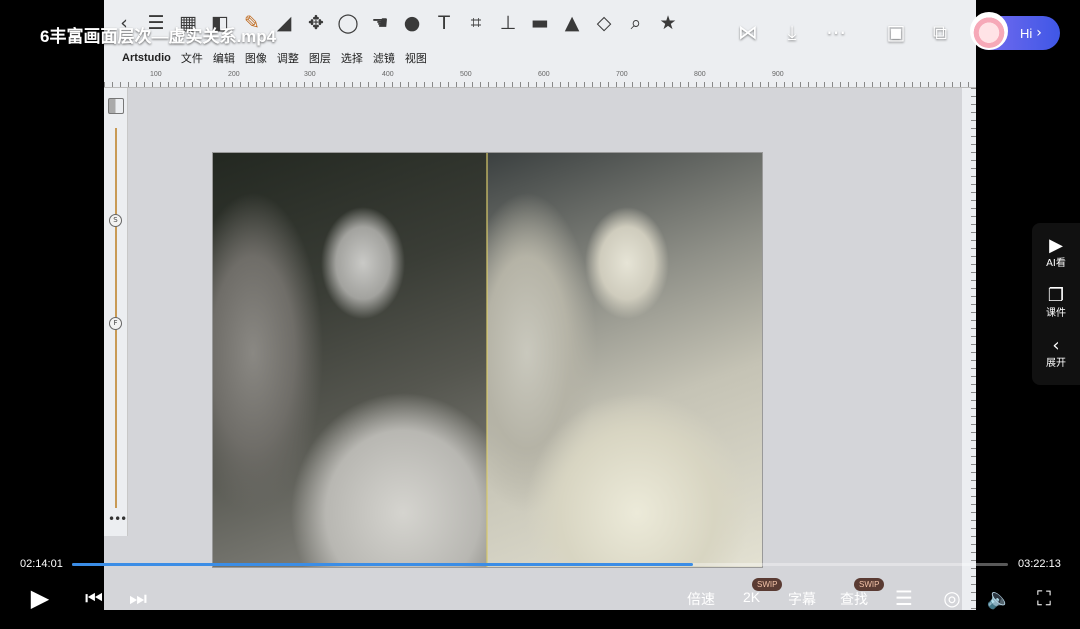 This screenshot has height=629, width=1080. Describe the element at coordinates (701, 599) in the screenshot. I see `speed-button: 倍速` at that location.